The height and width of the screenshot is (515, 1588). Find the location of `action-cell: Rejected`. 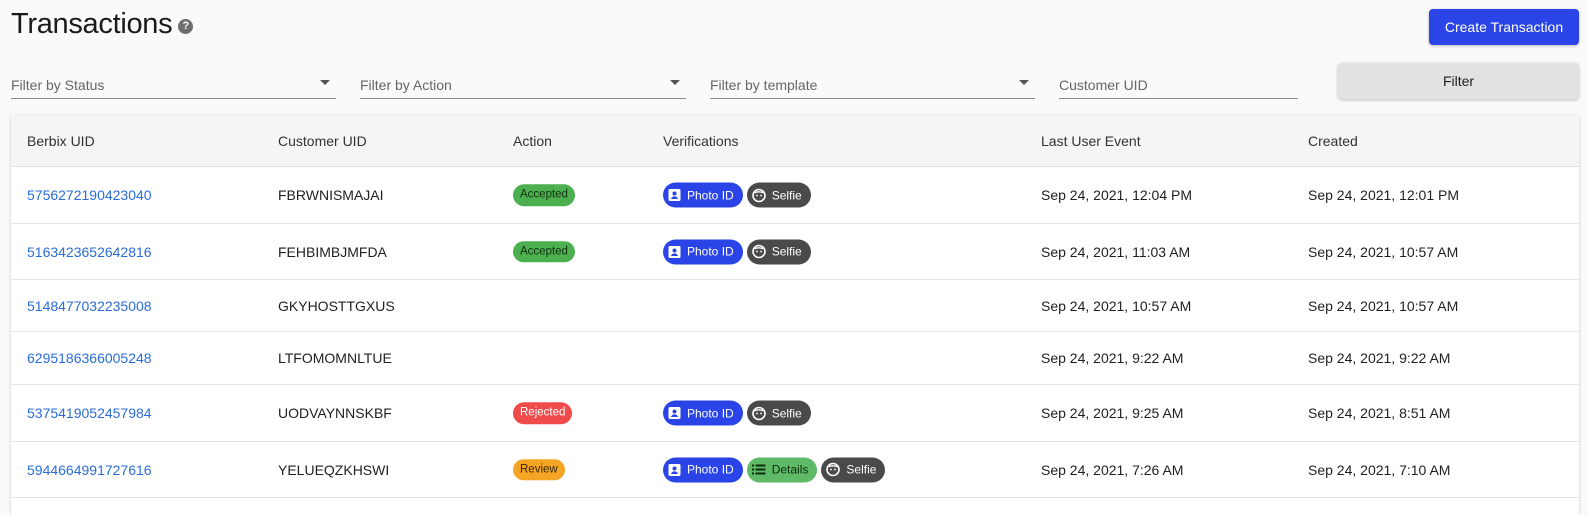

action-cell: Rejected is located at coordinates (543, 413).